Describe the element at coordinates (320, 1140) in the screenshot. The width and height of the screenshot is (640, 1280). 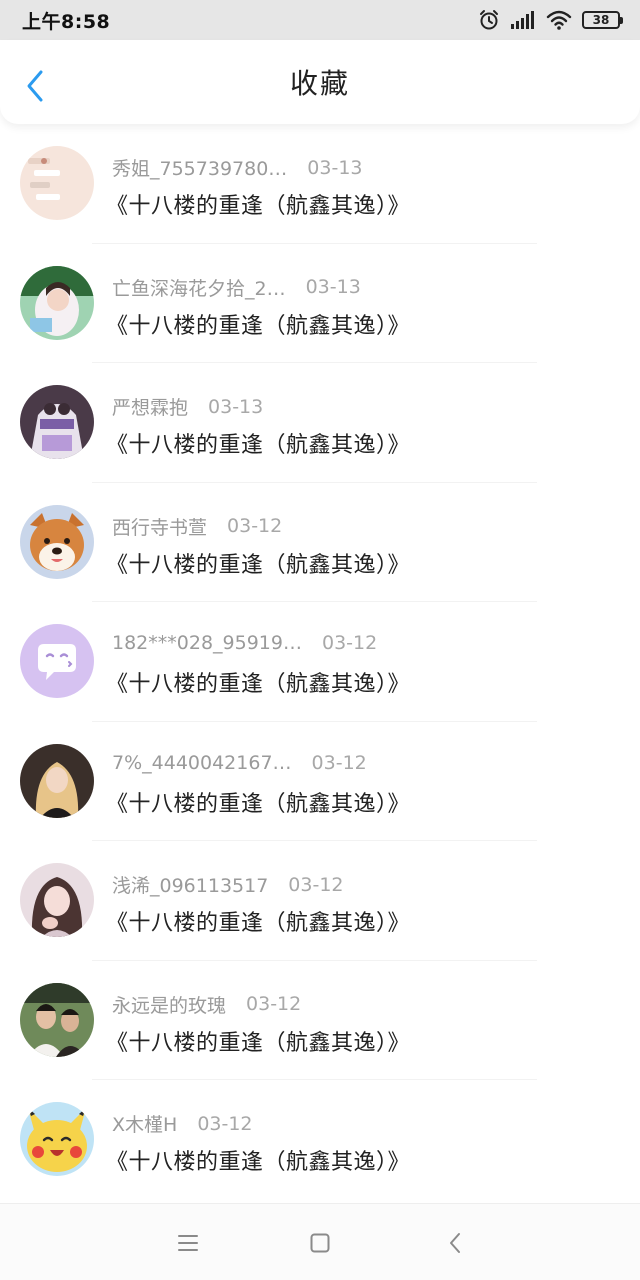
I see `list-item: X木槿H 03-12 《十八楼的重逢（航鑫其逸）》` at that location.